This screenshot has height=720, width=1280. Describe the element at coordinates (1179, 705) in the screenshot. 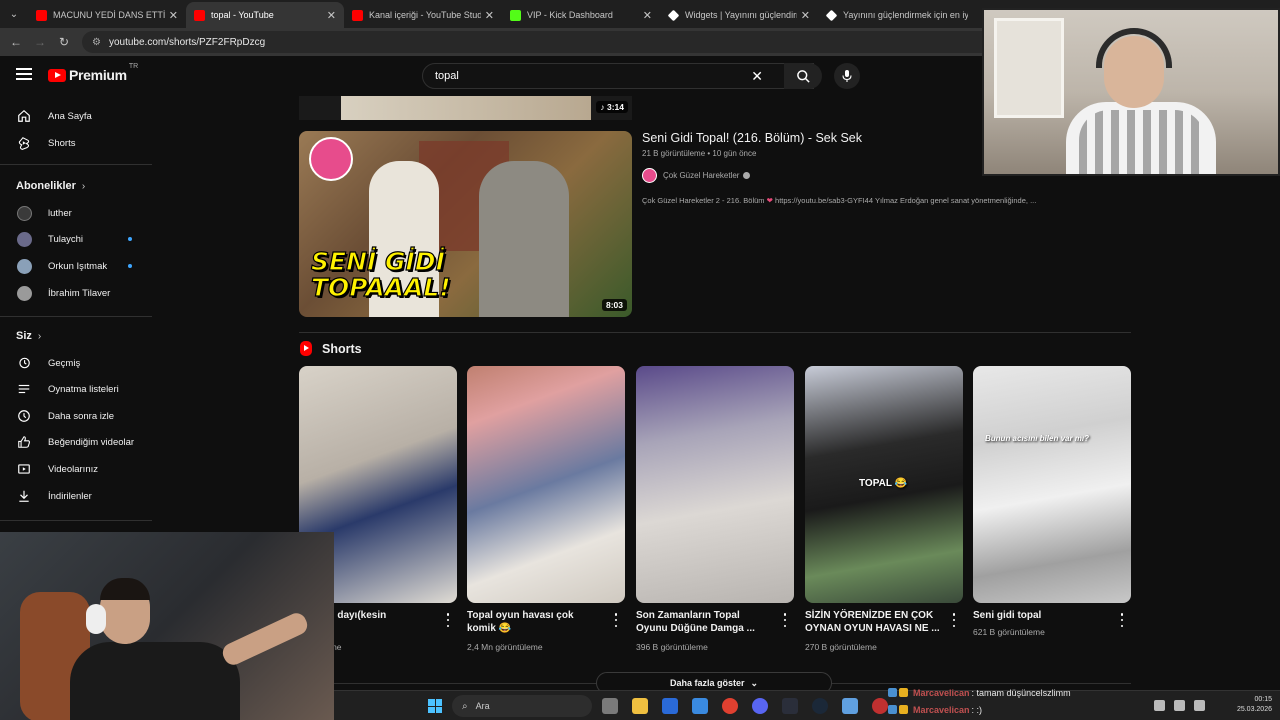

I see `microphone-tray-icon` at that location.